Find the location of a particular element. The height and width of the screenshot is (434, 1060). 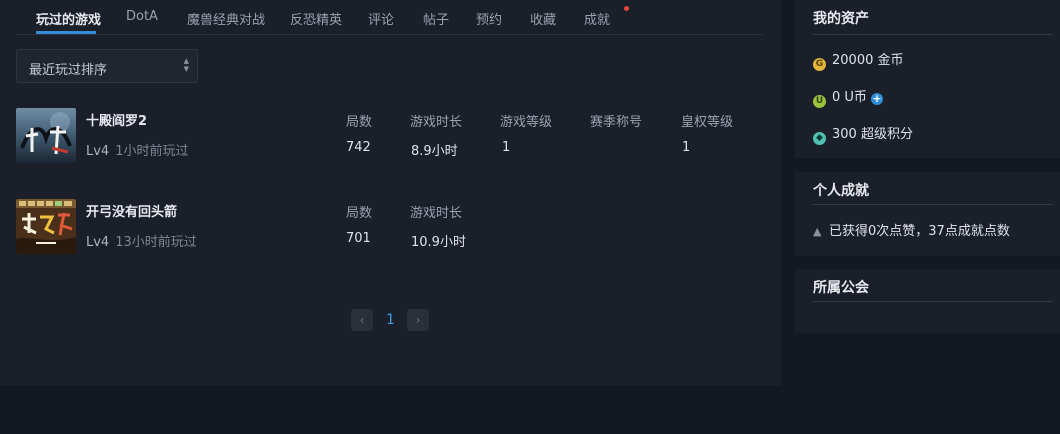

achievements-summary: ▲ 已获得0次点赞，37点成就点数 is located at coordinates (911, 229).